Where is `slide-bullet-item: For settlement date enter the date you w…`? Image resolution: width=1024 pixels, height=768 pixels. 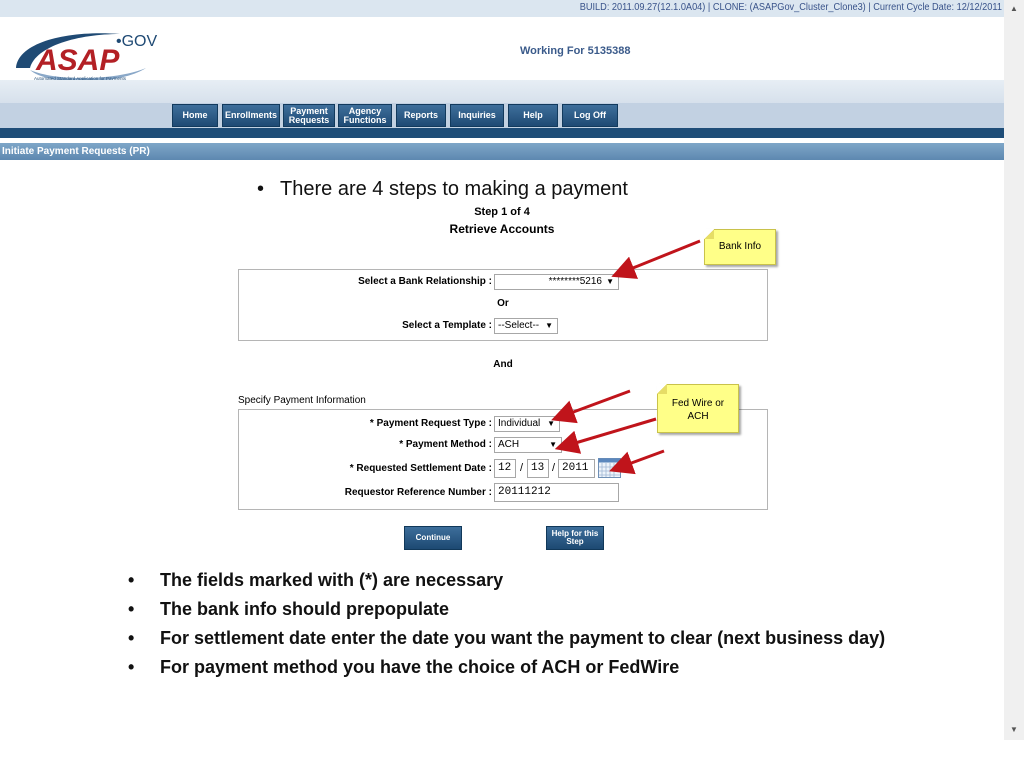 slide-bullet-item: For settlement date enter the date you w… is located at coordinates (538, 638).